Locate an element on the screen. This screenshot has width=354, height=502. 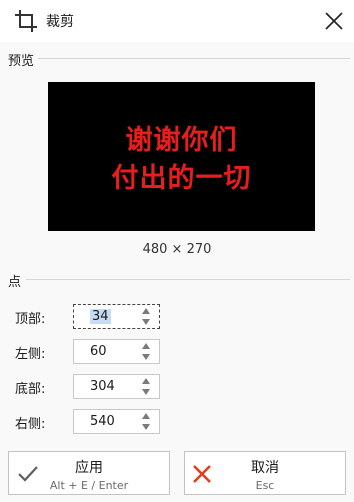
preview-text-line-1: 谢谢你们 is located at coordinates (181, 140).